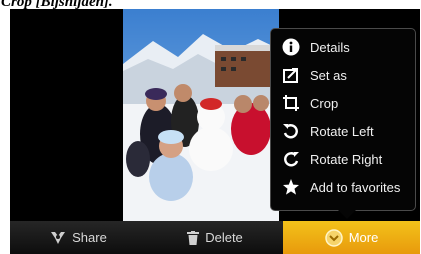  I want to click on rotate-right-icon, so click(291, 159).